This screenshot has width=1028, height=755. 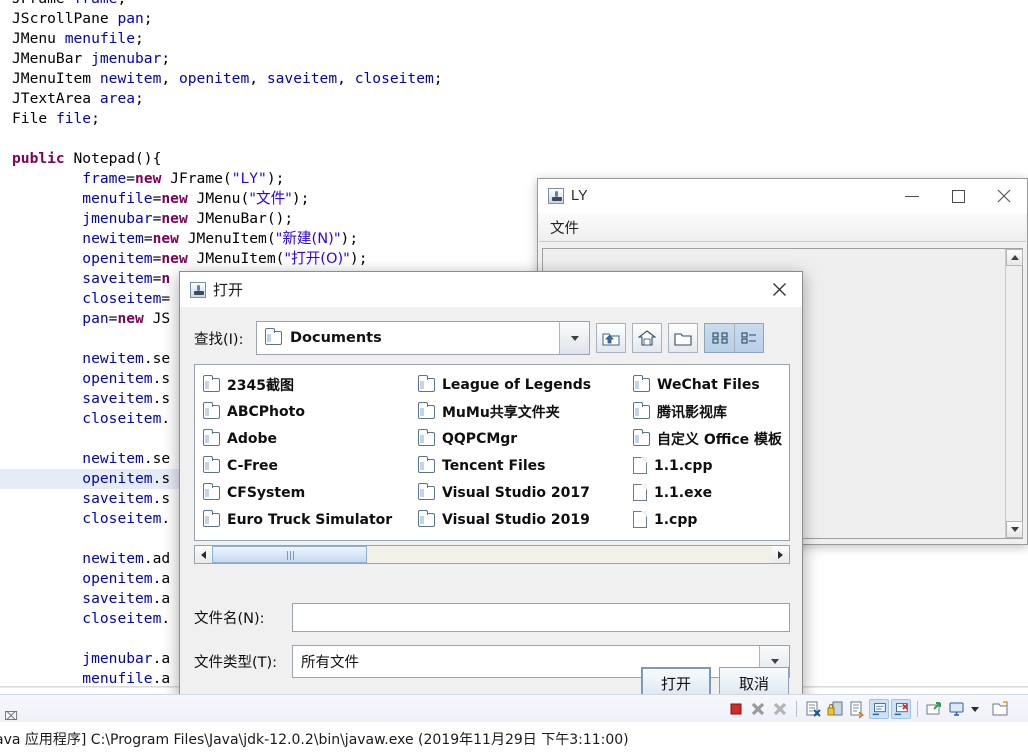 What do you see at coordinates (306, 519) in the screenshot?
I see `file-list-item: Euro Truck Simulator` at bounding box center [306, 519].